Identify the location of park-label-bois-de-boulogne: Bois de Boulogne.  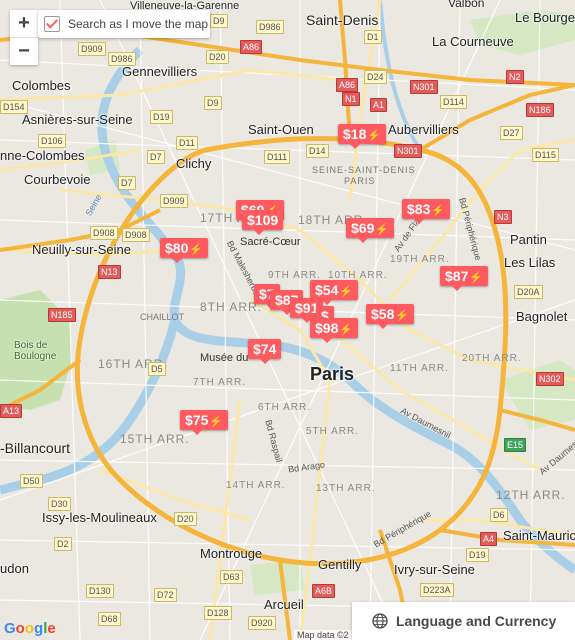
(35, 351).